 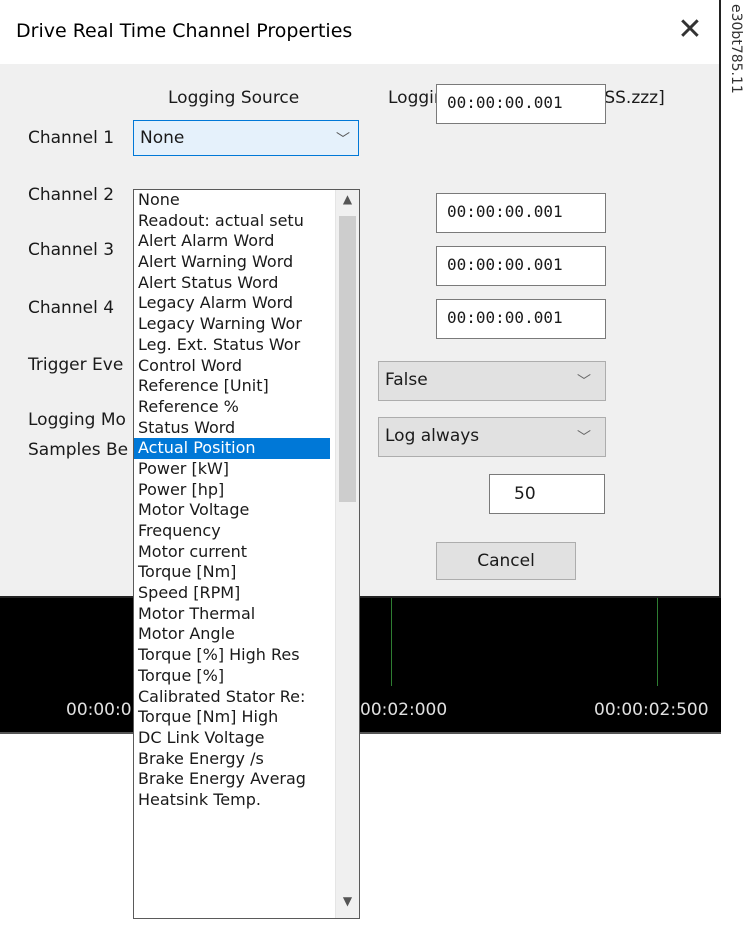 I want to click on logging-mode-value: Log always, so click(x=432, y=436).